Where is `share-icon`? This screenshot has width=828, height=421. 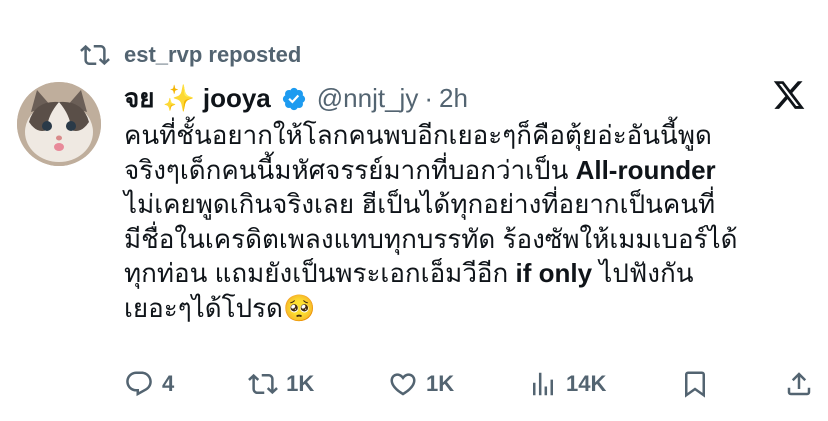
share-icon is located at coordinates (799, 384).